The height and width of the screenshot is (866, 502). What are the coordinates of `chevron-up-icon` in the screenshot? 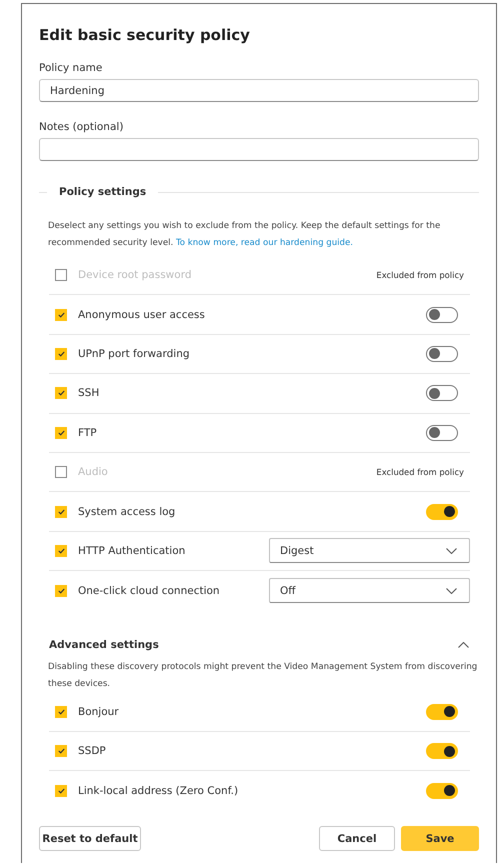 It's located at (463, 645).